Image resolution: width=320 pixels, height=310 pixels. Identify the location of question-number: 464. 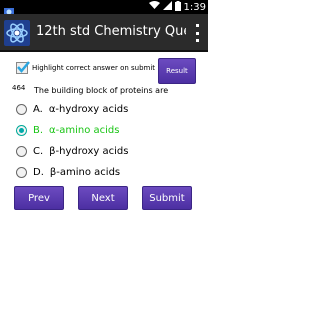
(19, 88).